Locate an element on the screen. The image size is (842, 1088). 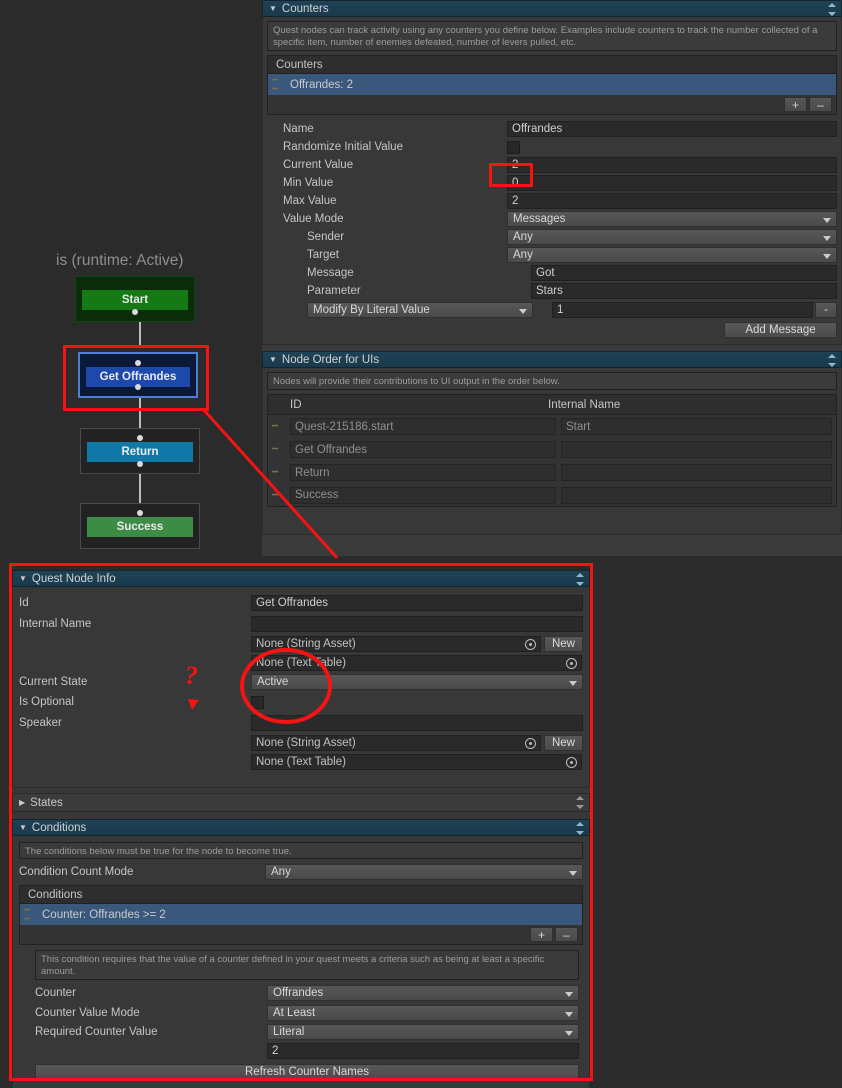
node-order-foldout-header: ▼ Node Order for UIs is located at coordinates (552, 359).